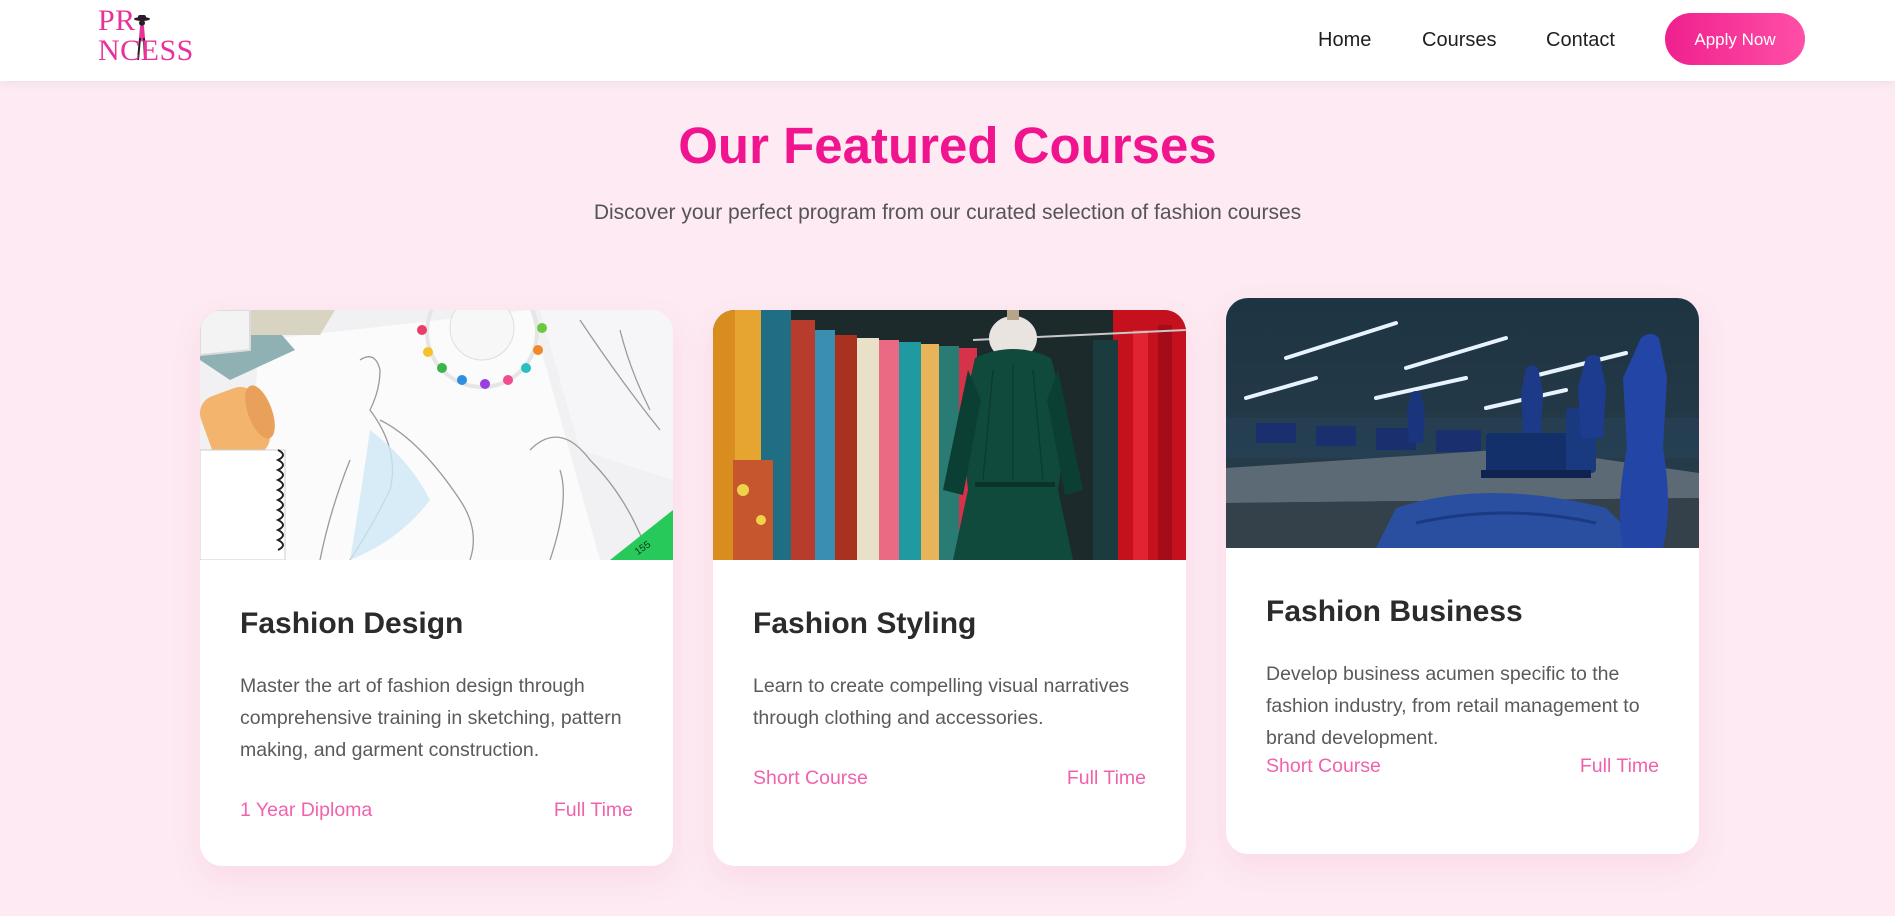 This screenshot has width=1895, height=916. I want to click on course-image-fashion-design: 155, so click(436, 435).